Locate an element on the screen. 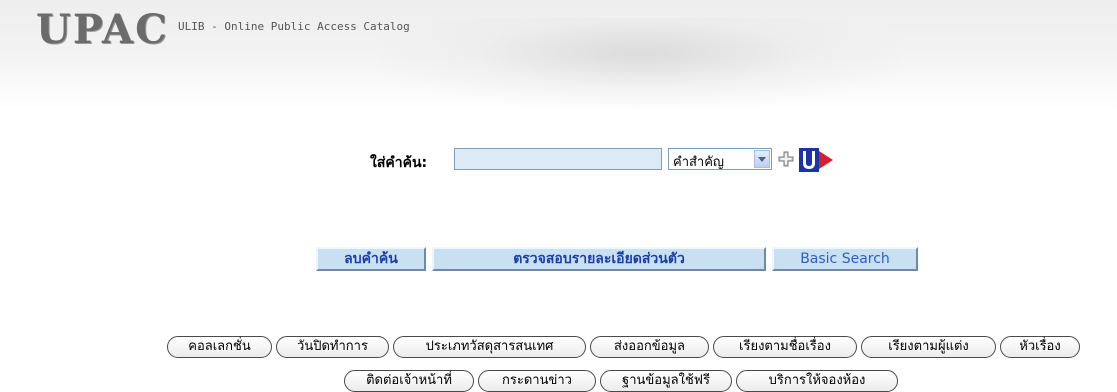 The height and width of the screenshot is (392, 1117). search-type-select: คำสำคัญ is located at coordinates (720, 159).